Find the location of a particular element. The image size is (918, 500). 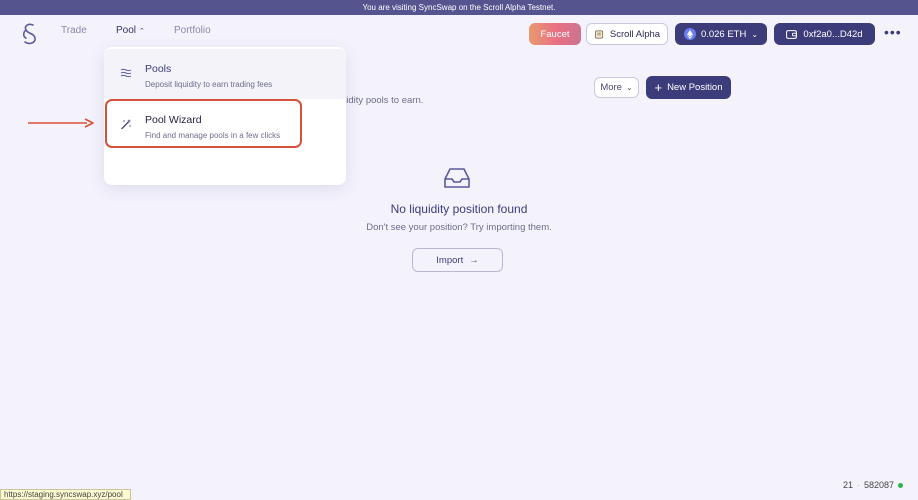

menu-item-pools-title: Pools is located at coordinates (158, 69).